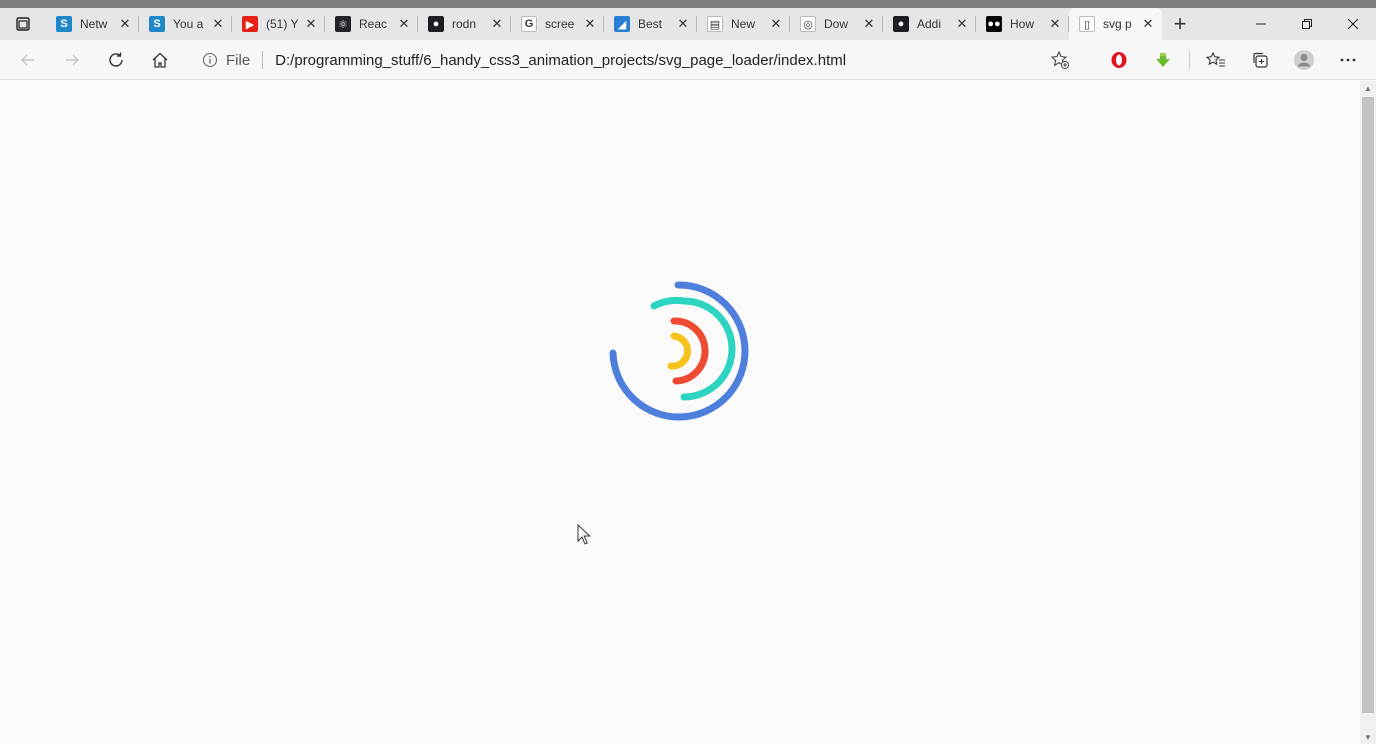 The image size is (1376, 744). I want to click on tab-label: rodn, so click(464, 24).